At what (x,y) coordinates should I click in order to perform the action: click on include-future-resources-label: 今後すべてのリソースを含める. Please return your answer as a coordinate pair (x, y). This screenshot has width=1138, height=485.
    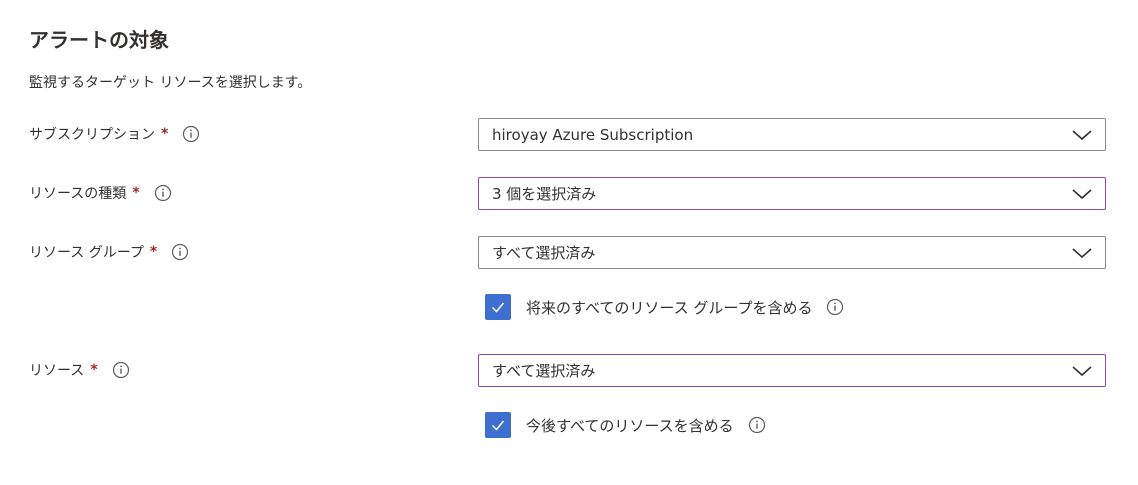
    Looking at the image, I should click on (630, 425).